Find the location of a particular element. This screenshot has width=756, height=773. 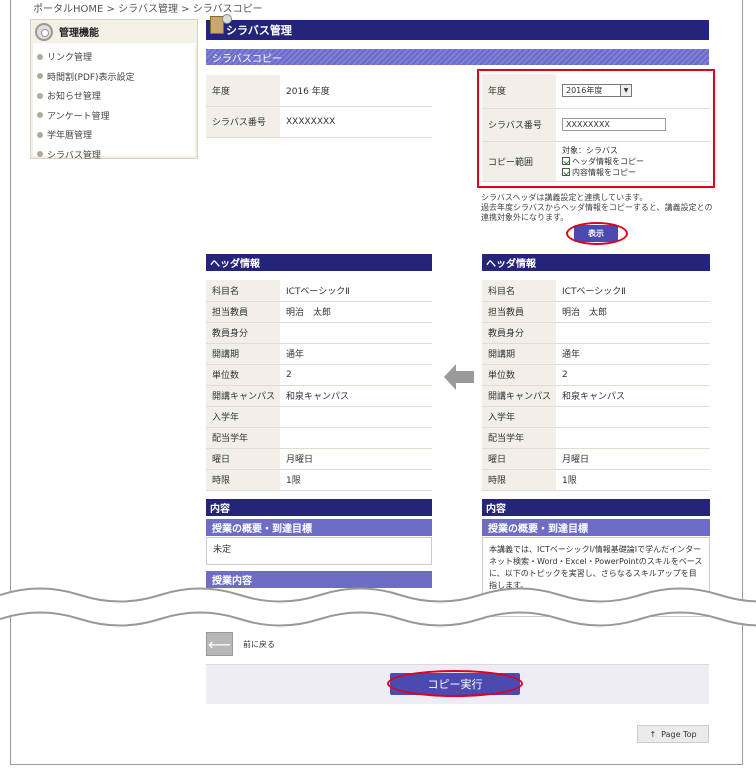

page-top-button: ↑ Page Top is located at coordinates (673, 734).